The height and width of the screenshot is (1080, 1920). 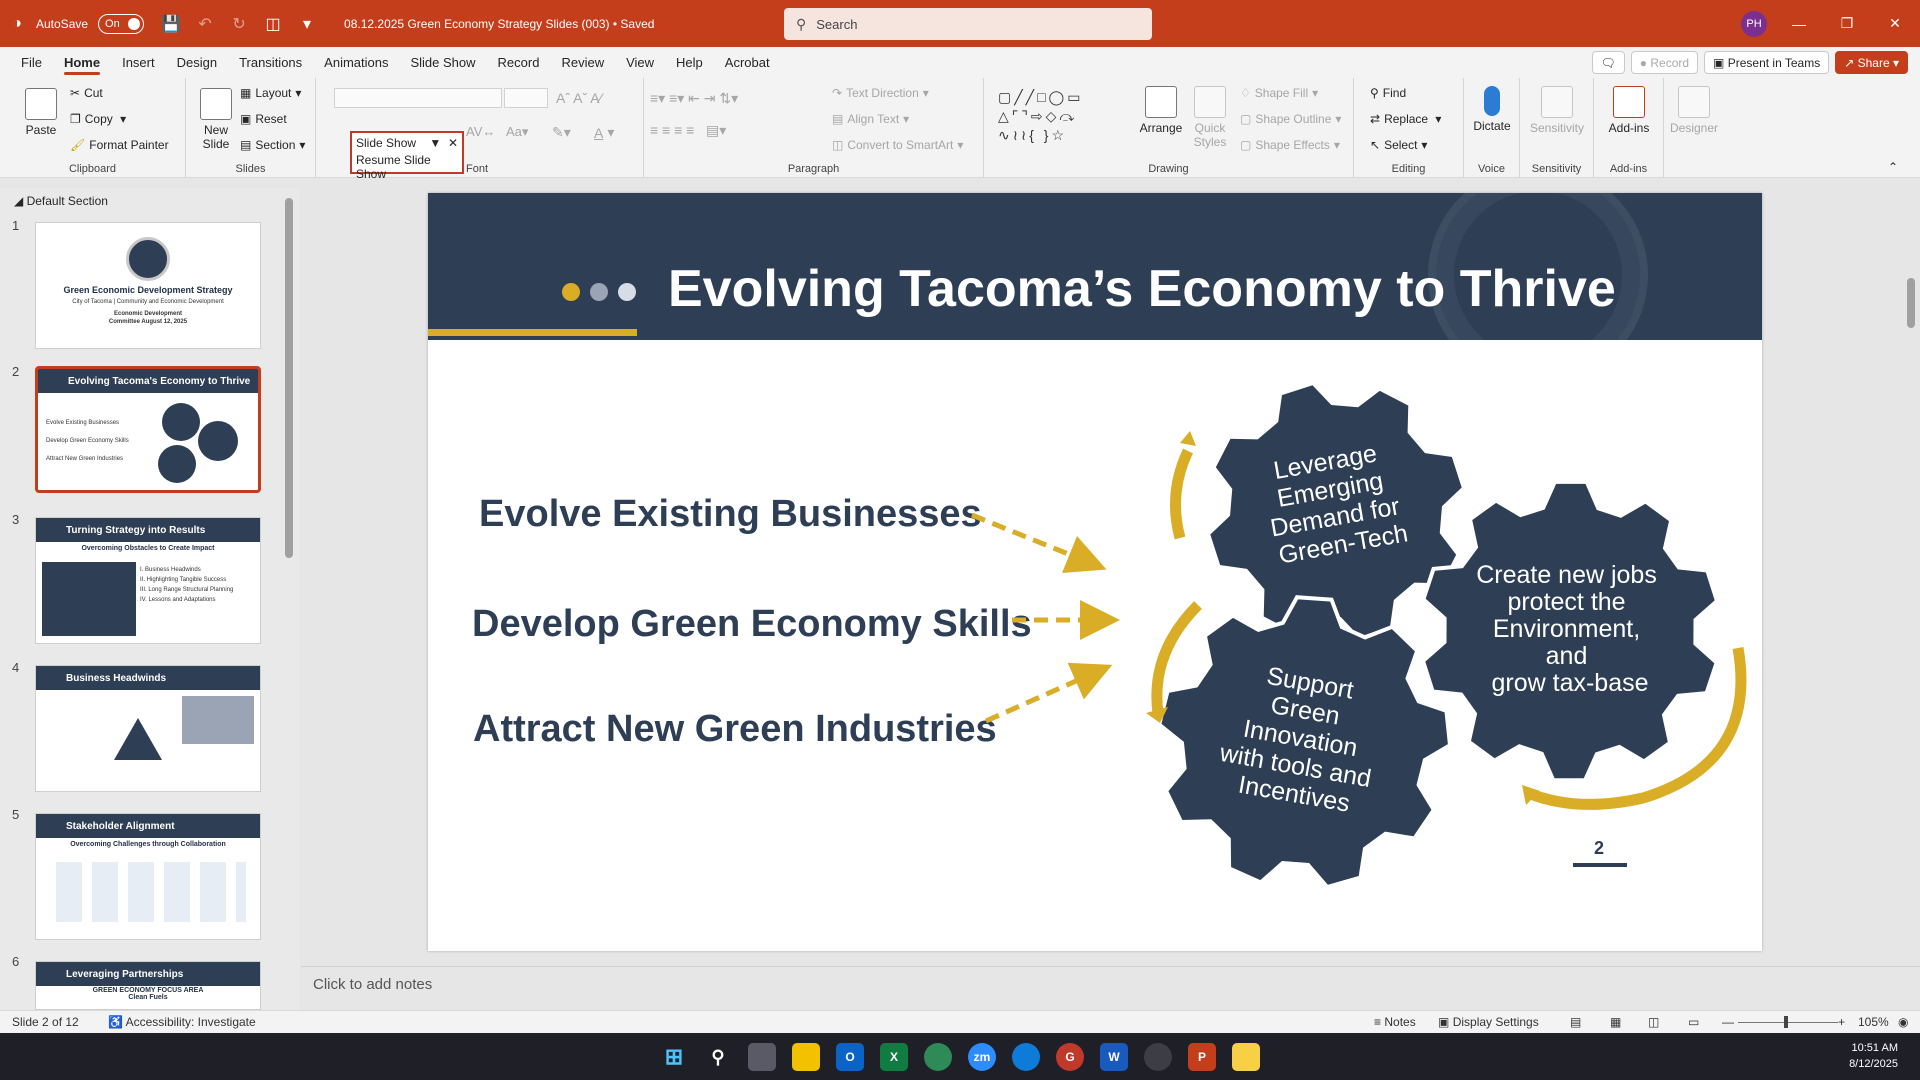 I want to click on file-explorer-icon, so click(x=806, y=1057).